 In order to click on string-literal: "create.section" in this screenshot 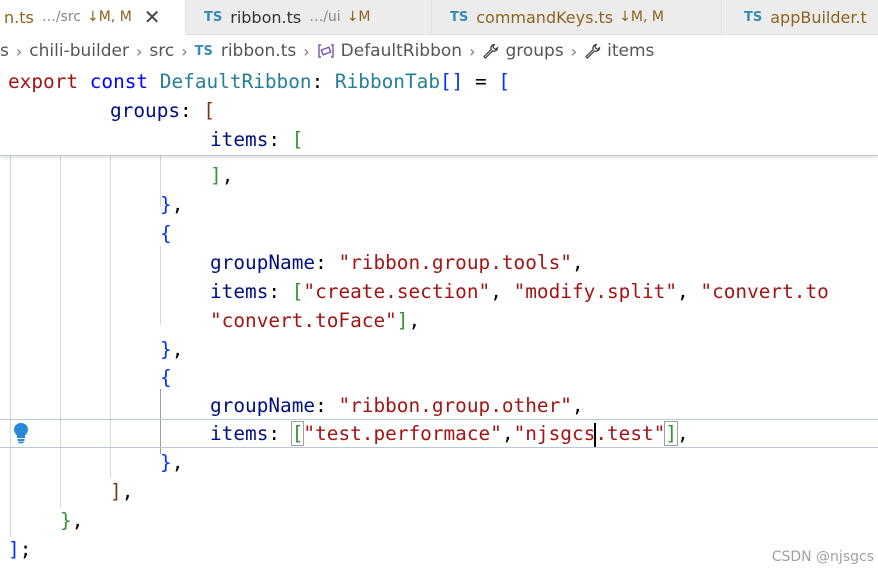, I will do `click(397, 291)`.